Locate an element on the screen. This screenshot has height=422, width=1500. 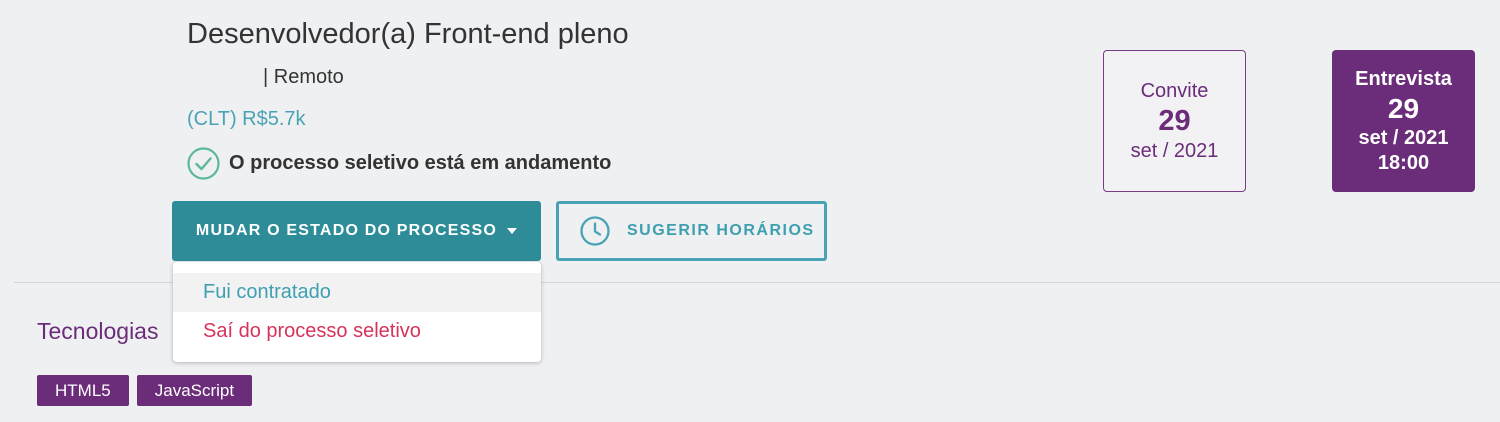
process-state-dropdown: Fui contratado Saí do processo seletivo is located at coordinates (357, 312).